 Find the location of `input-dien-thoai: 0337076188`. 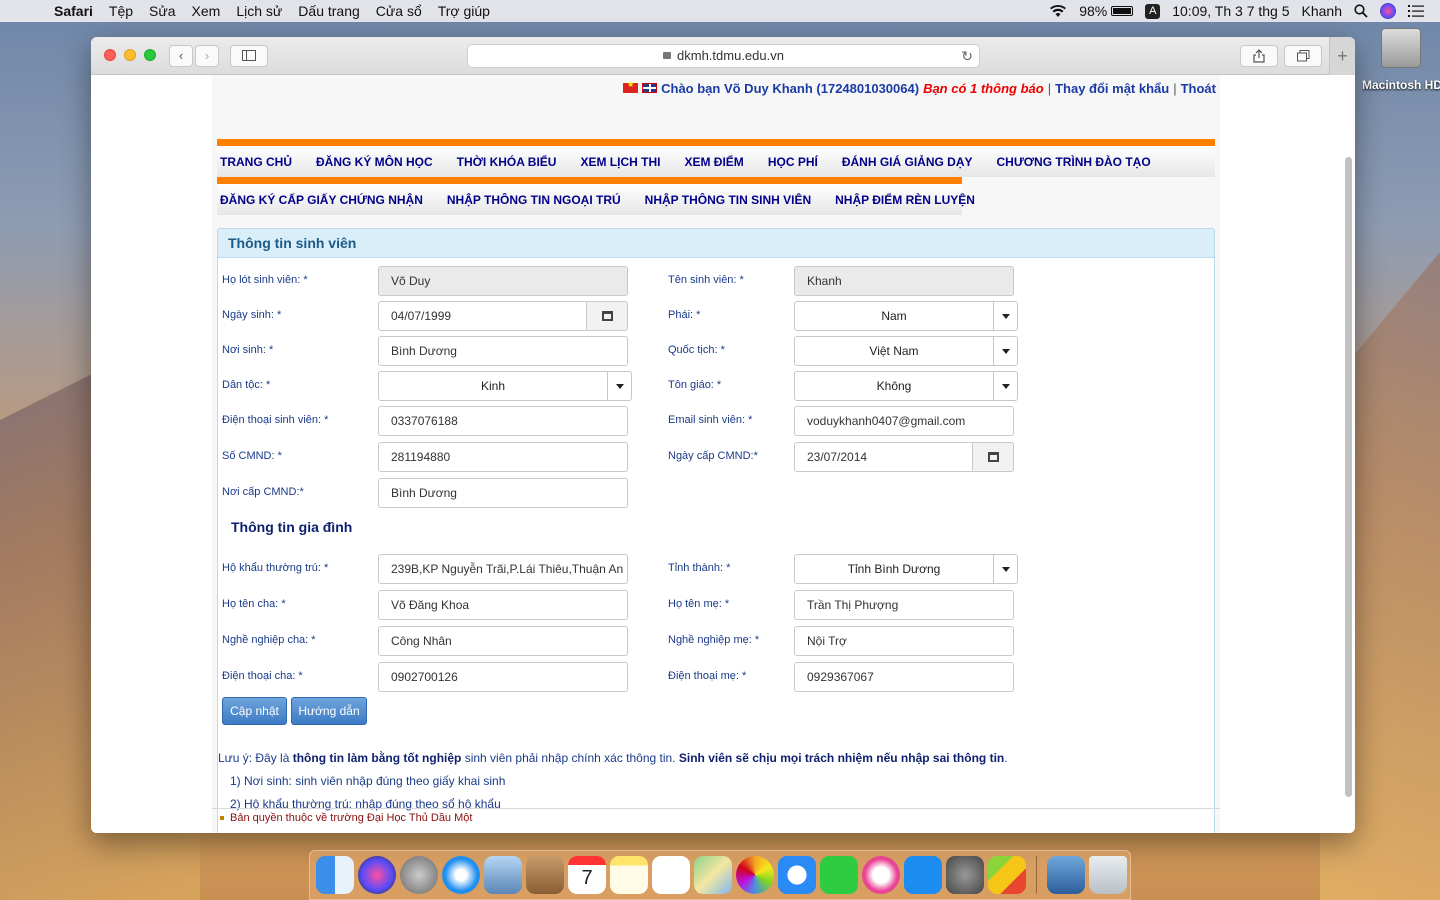

input-dien-thoai: 0337076188 is located at coordinates (503, 421).